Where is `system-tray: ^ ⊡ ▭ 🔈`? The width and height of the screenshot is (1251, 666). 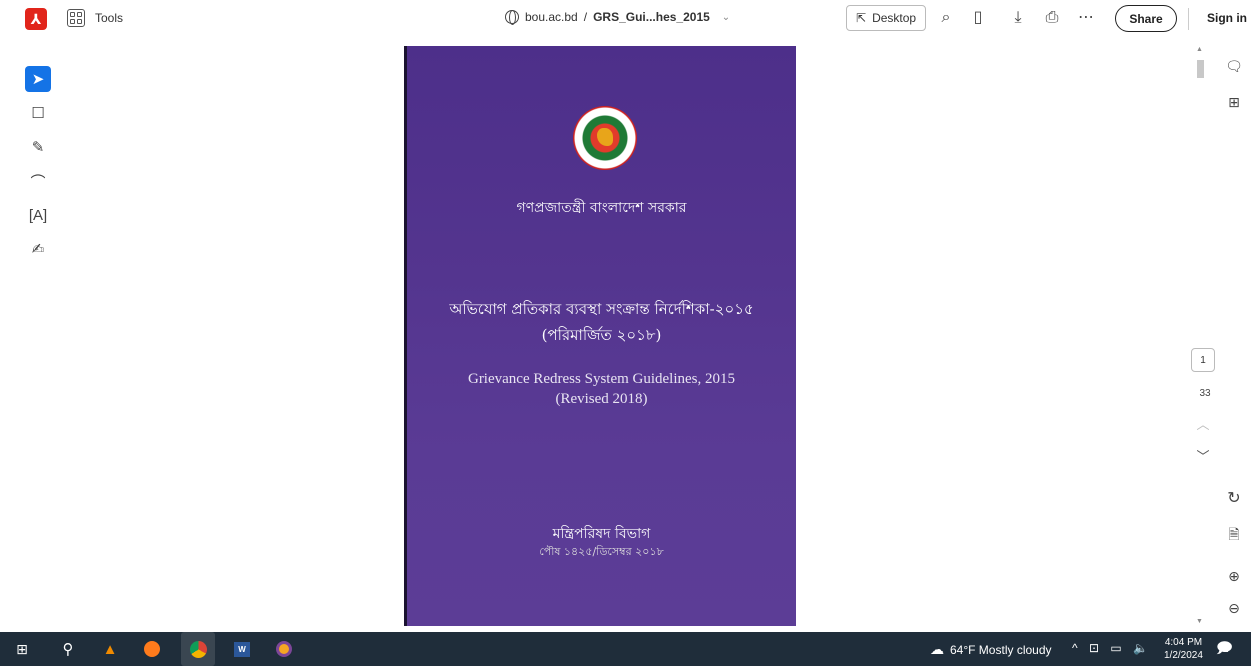 system-tray: ^ ⊡ ▭ 🔈 is located at coordinates (1112, 648).